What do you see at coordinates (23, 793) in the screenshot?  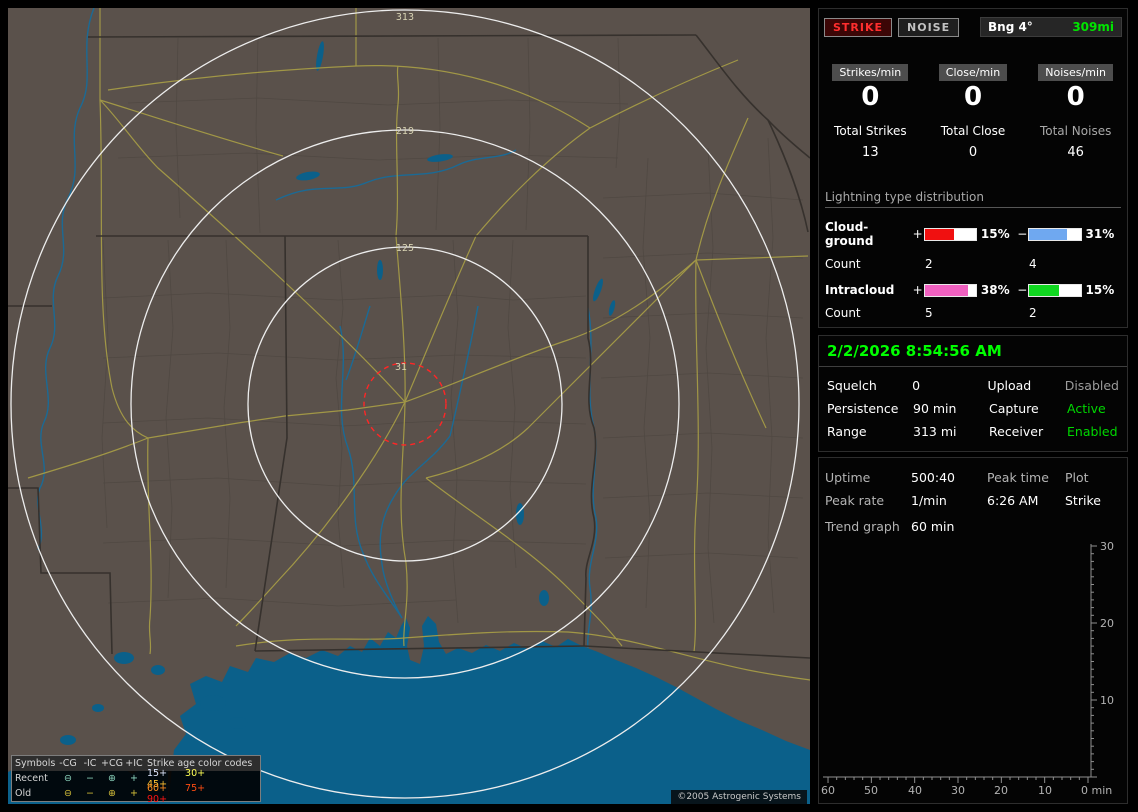 I see `legend-row-label: Old` at bounding box center [23, 793].